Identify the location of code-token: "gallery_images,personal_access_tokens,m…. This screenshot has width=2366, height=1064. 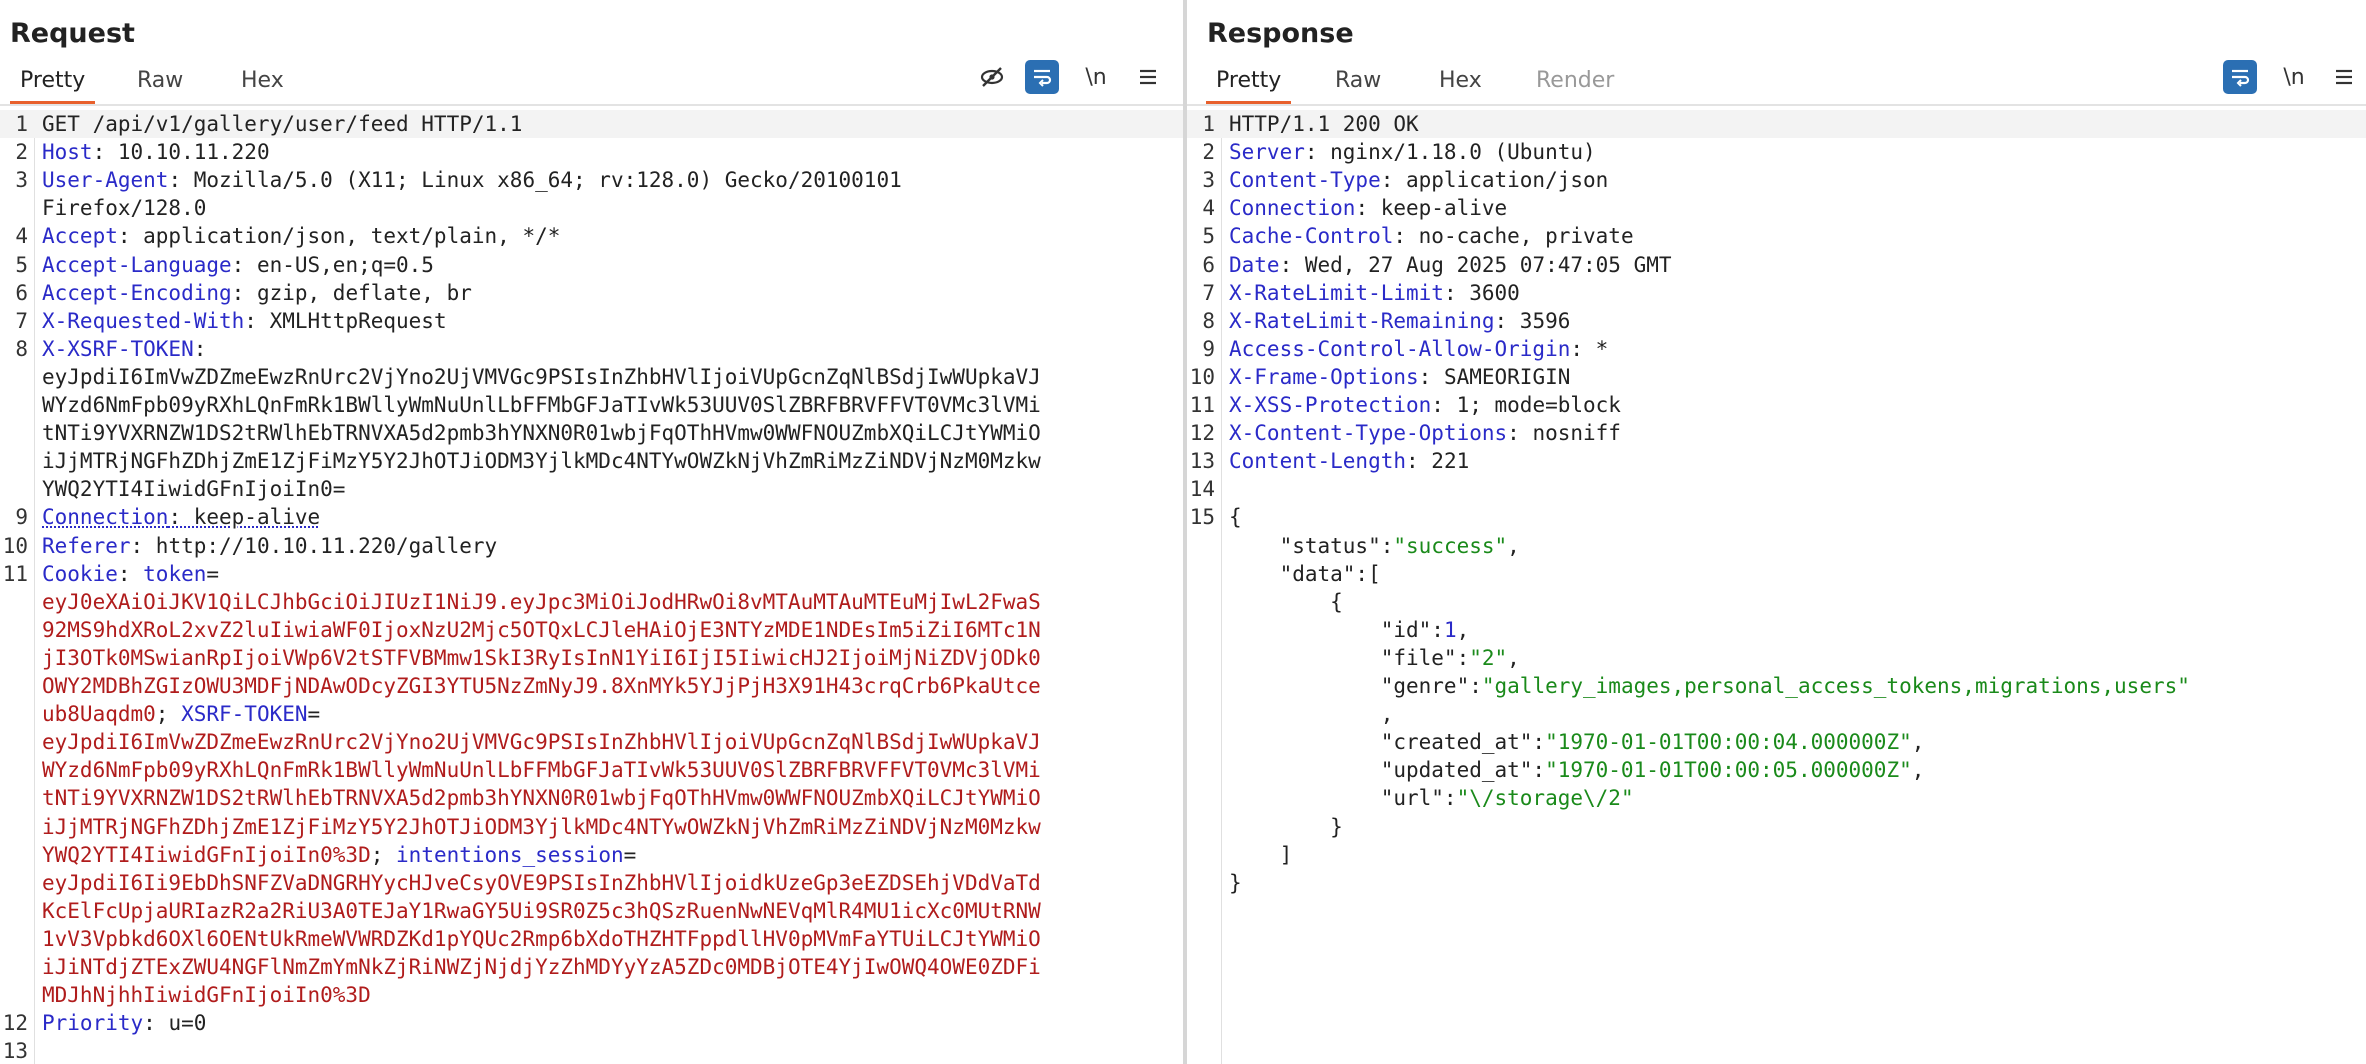
(1835, 686).